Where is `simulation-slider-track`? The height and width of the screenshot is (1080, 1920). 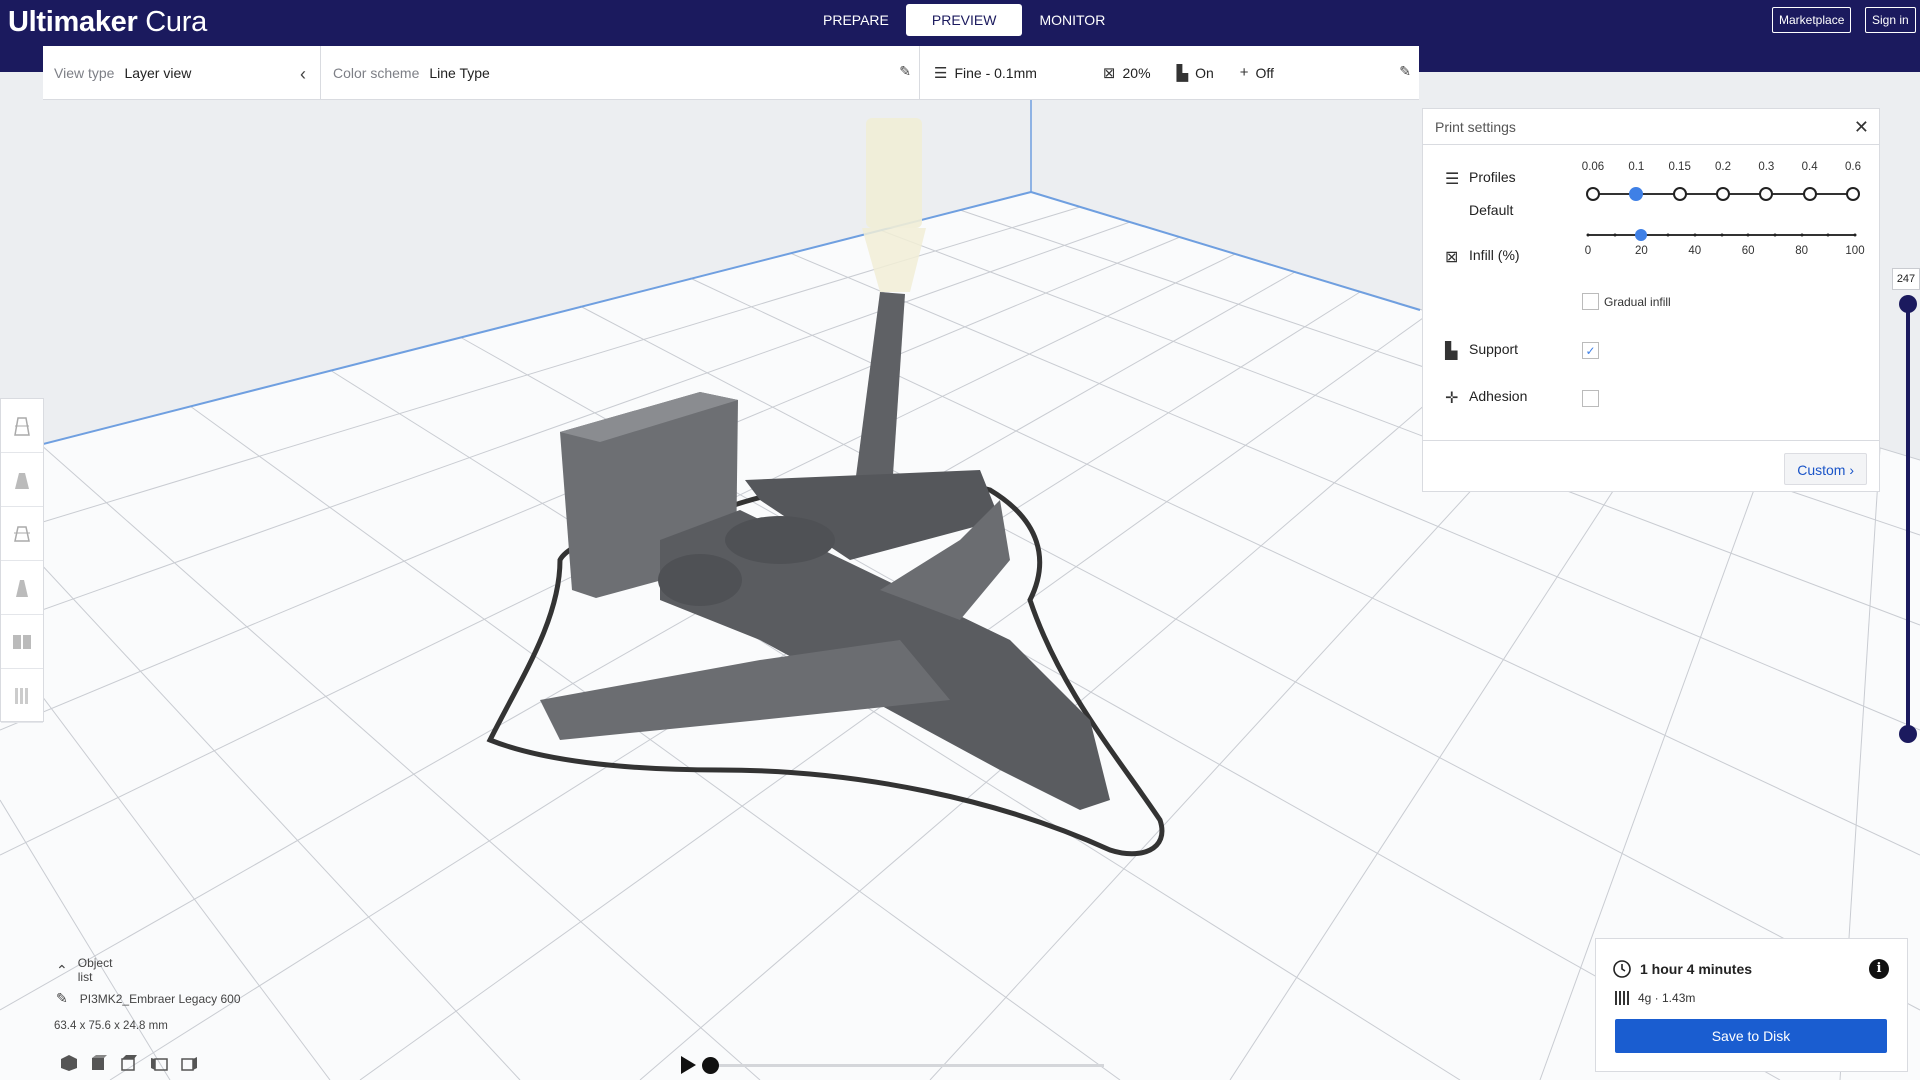
simulation-slider-track is located at coordinates (907, 1065).